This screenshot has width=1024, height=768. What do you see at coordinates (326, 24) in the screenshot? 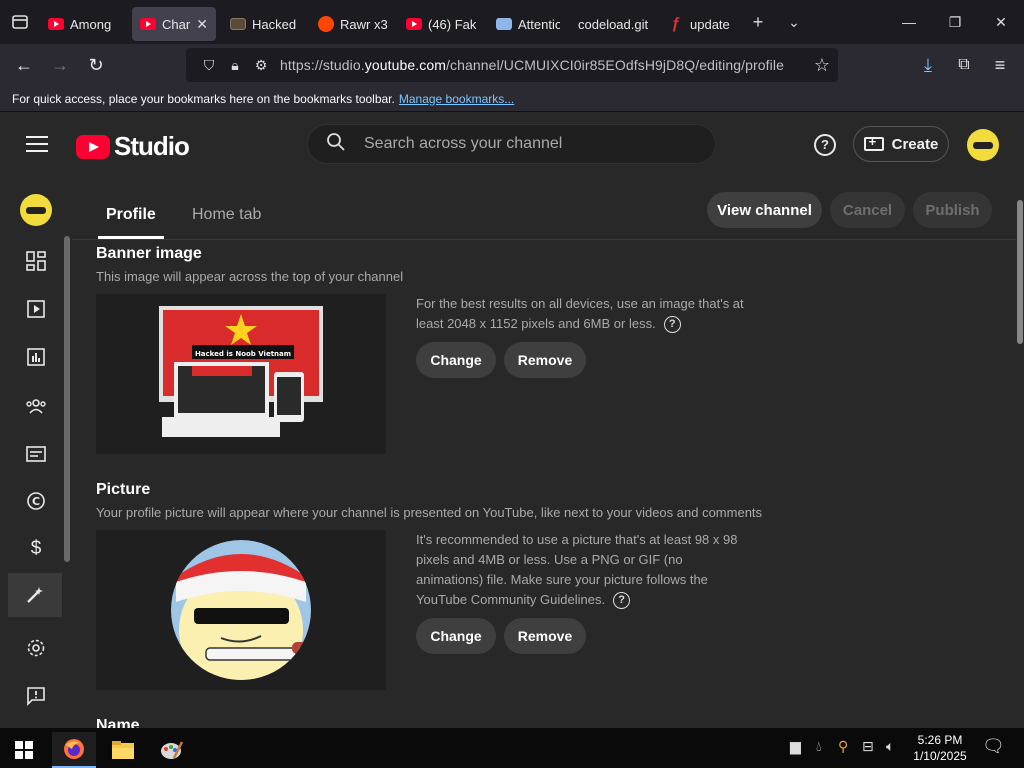
I see `reddit-icon` at bounding box center [326, 24].